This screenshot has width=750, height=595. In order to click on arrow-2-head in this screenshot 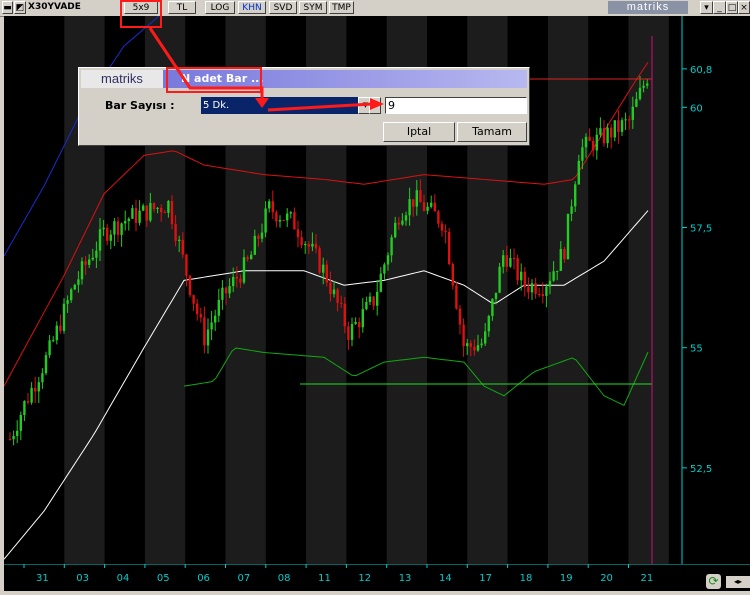, I will do `click(377, 104)`.